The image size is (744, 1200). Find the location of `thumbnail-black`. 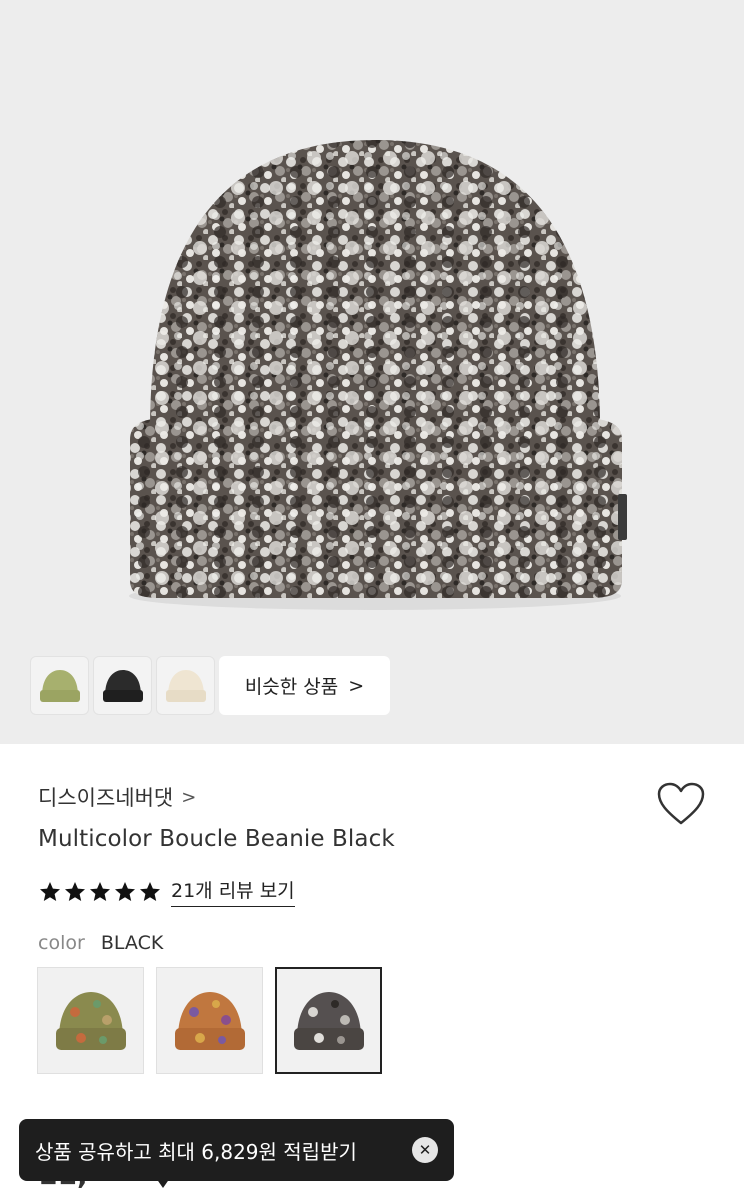

thumbnail-black is located at coordinates (122, 685).